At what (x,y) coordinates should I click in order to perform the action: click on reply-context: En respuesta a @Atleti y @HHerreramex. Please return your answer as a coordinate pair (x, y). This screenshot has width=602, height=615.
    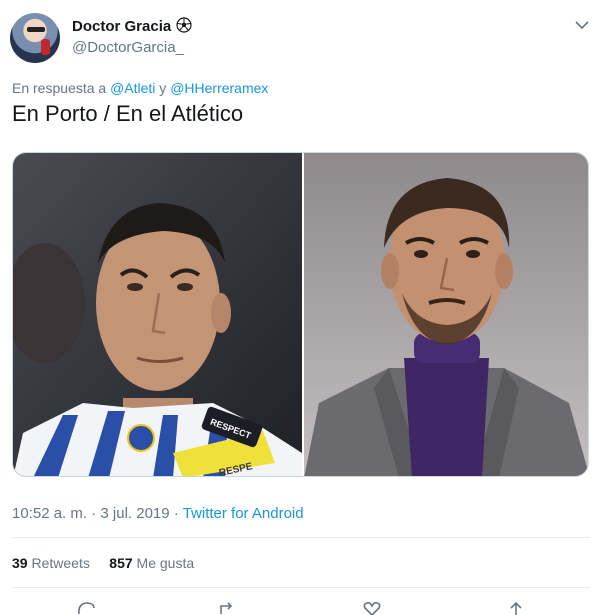
    Looking at the image, I should click on (140, 88).